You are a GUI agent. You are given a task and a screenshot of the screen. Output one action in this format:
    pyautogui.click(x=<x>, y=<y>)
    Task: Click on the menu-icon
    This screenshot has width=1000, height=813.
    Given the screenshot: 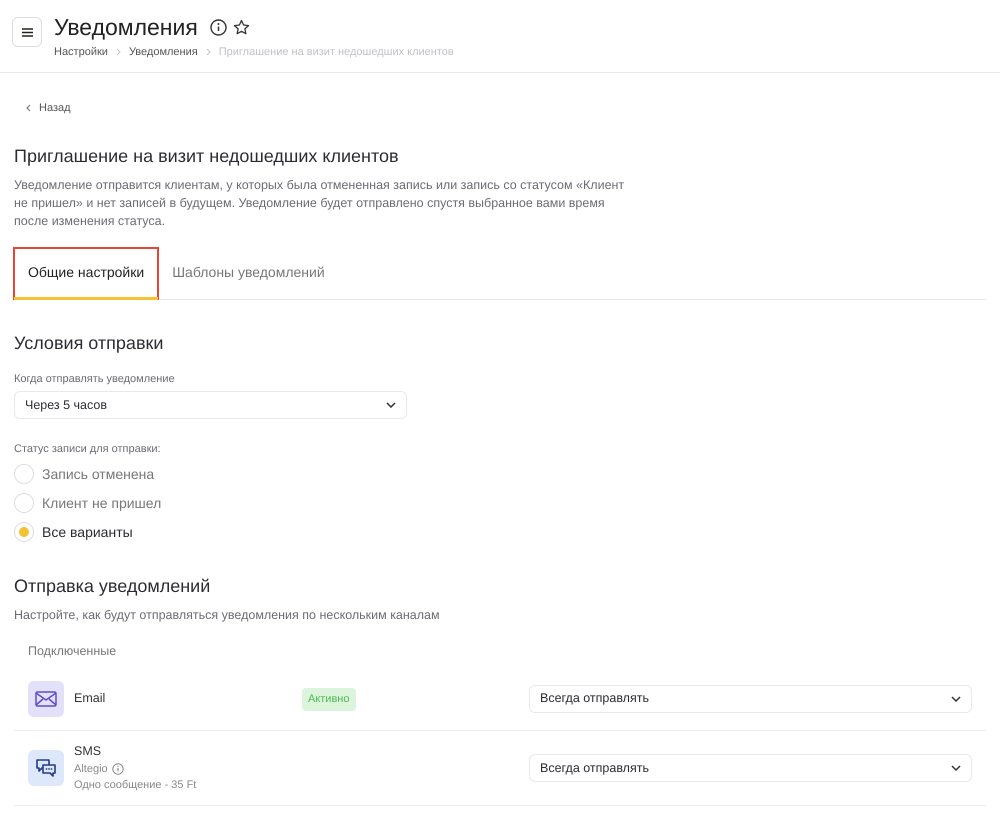 What is the action you would take?
    pyautogui.click(x=27, y=32)
    